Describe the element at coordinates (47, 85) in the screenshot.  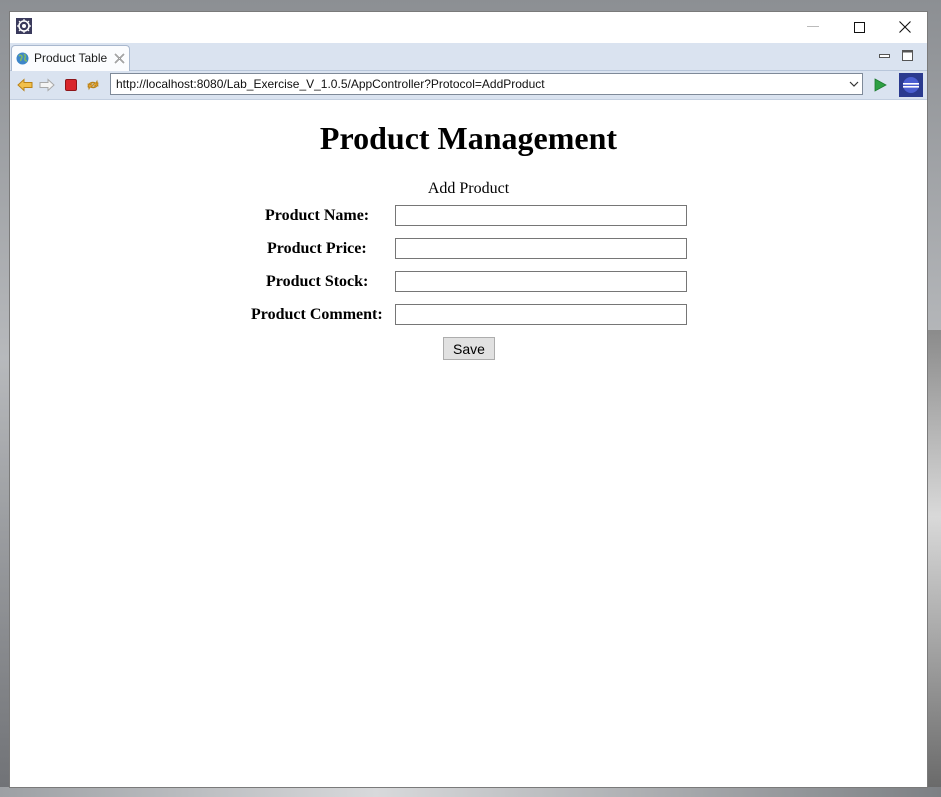
I see `forward-arrow-icon` at that location.